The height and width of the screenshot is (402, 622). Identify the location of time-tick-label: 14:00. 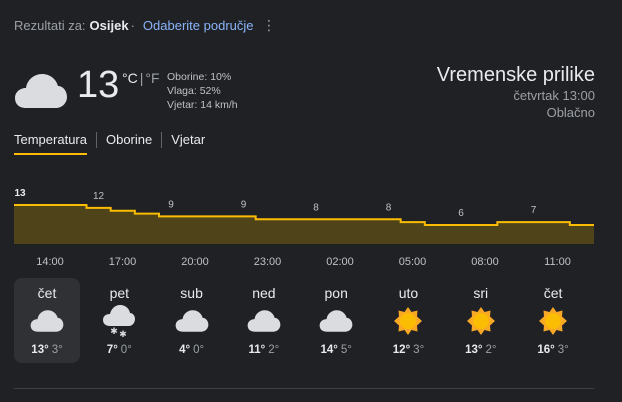
(50, 262).